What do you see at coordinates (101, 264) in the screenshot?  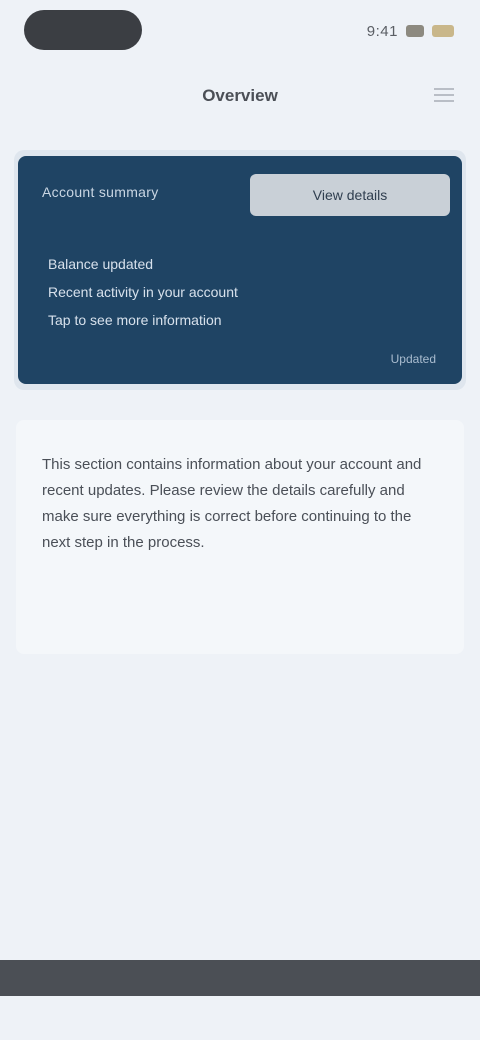 I see `account-card-line-1: Balance updated` at bounding box center [101, 264].